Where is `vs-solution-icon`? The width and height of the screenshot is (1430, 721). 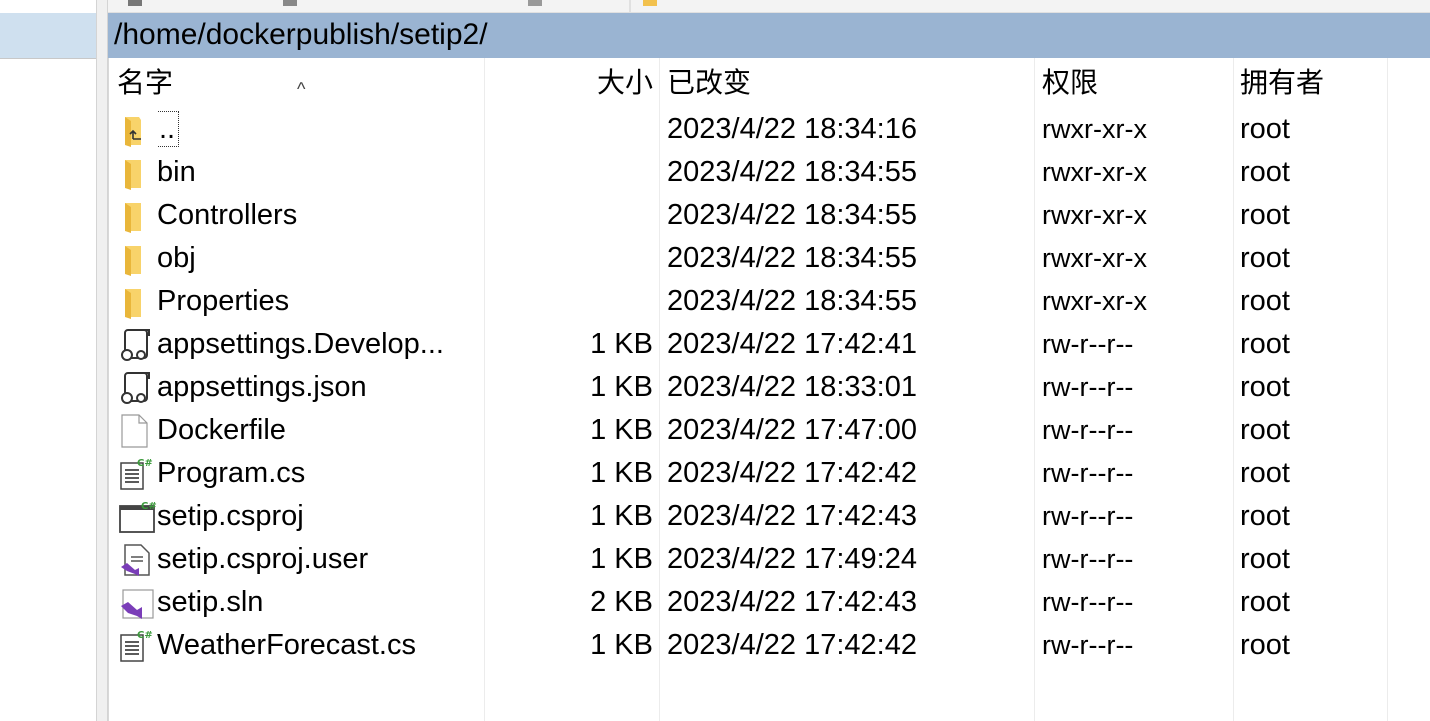 vs-solution-icon is located at coordinates (136, 603).